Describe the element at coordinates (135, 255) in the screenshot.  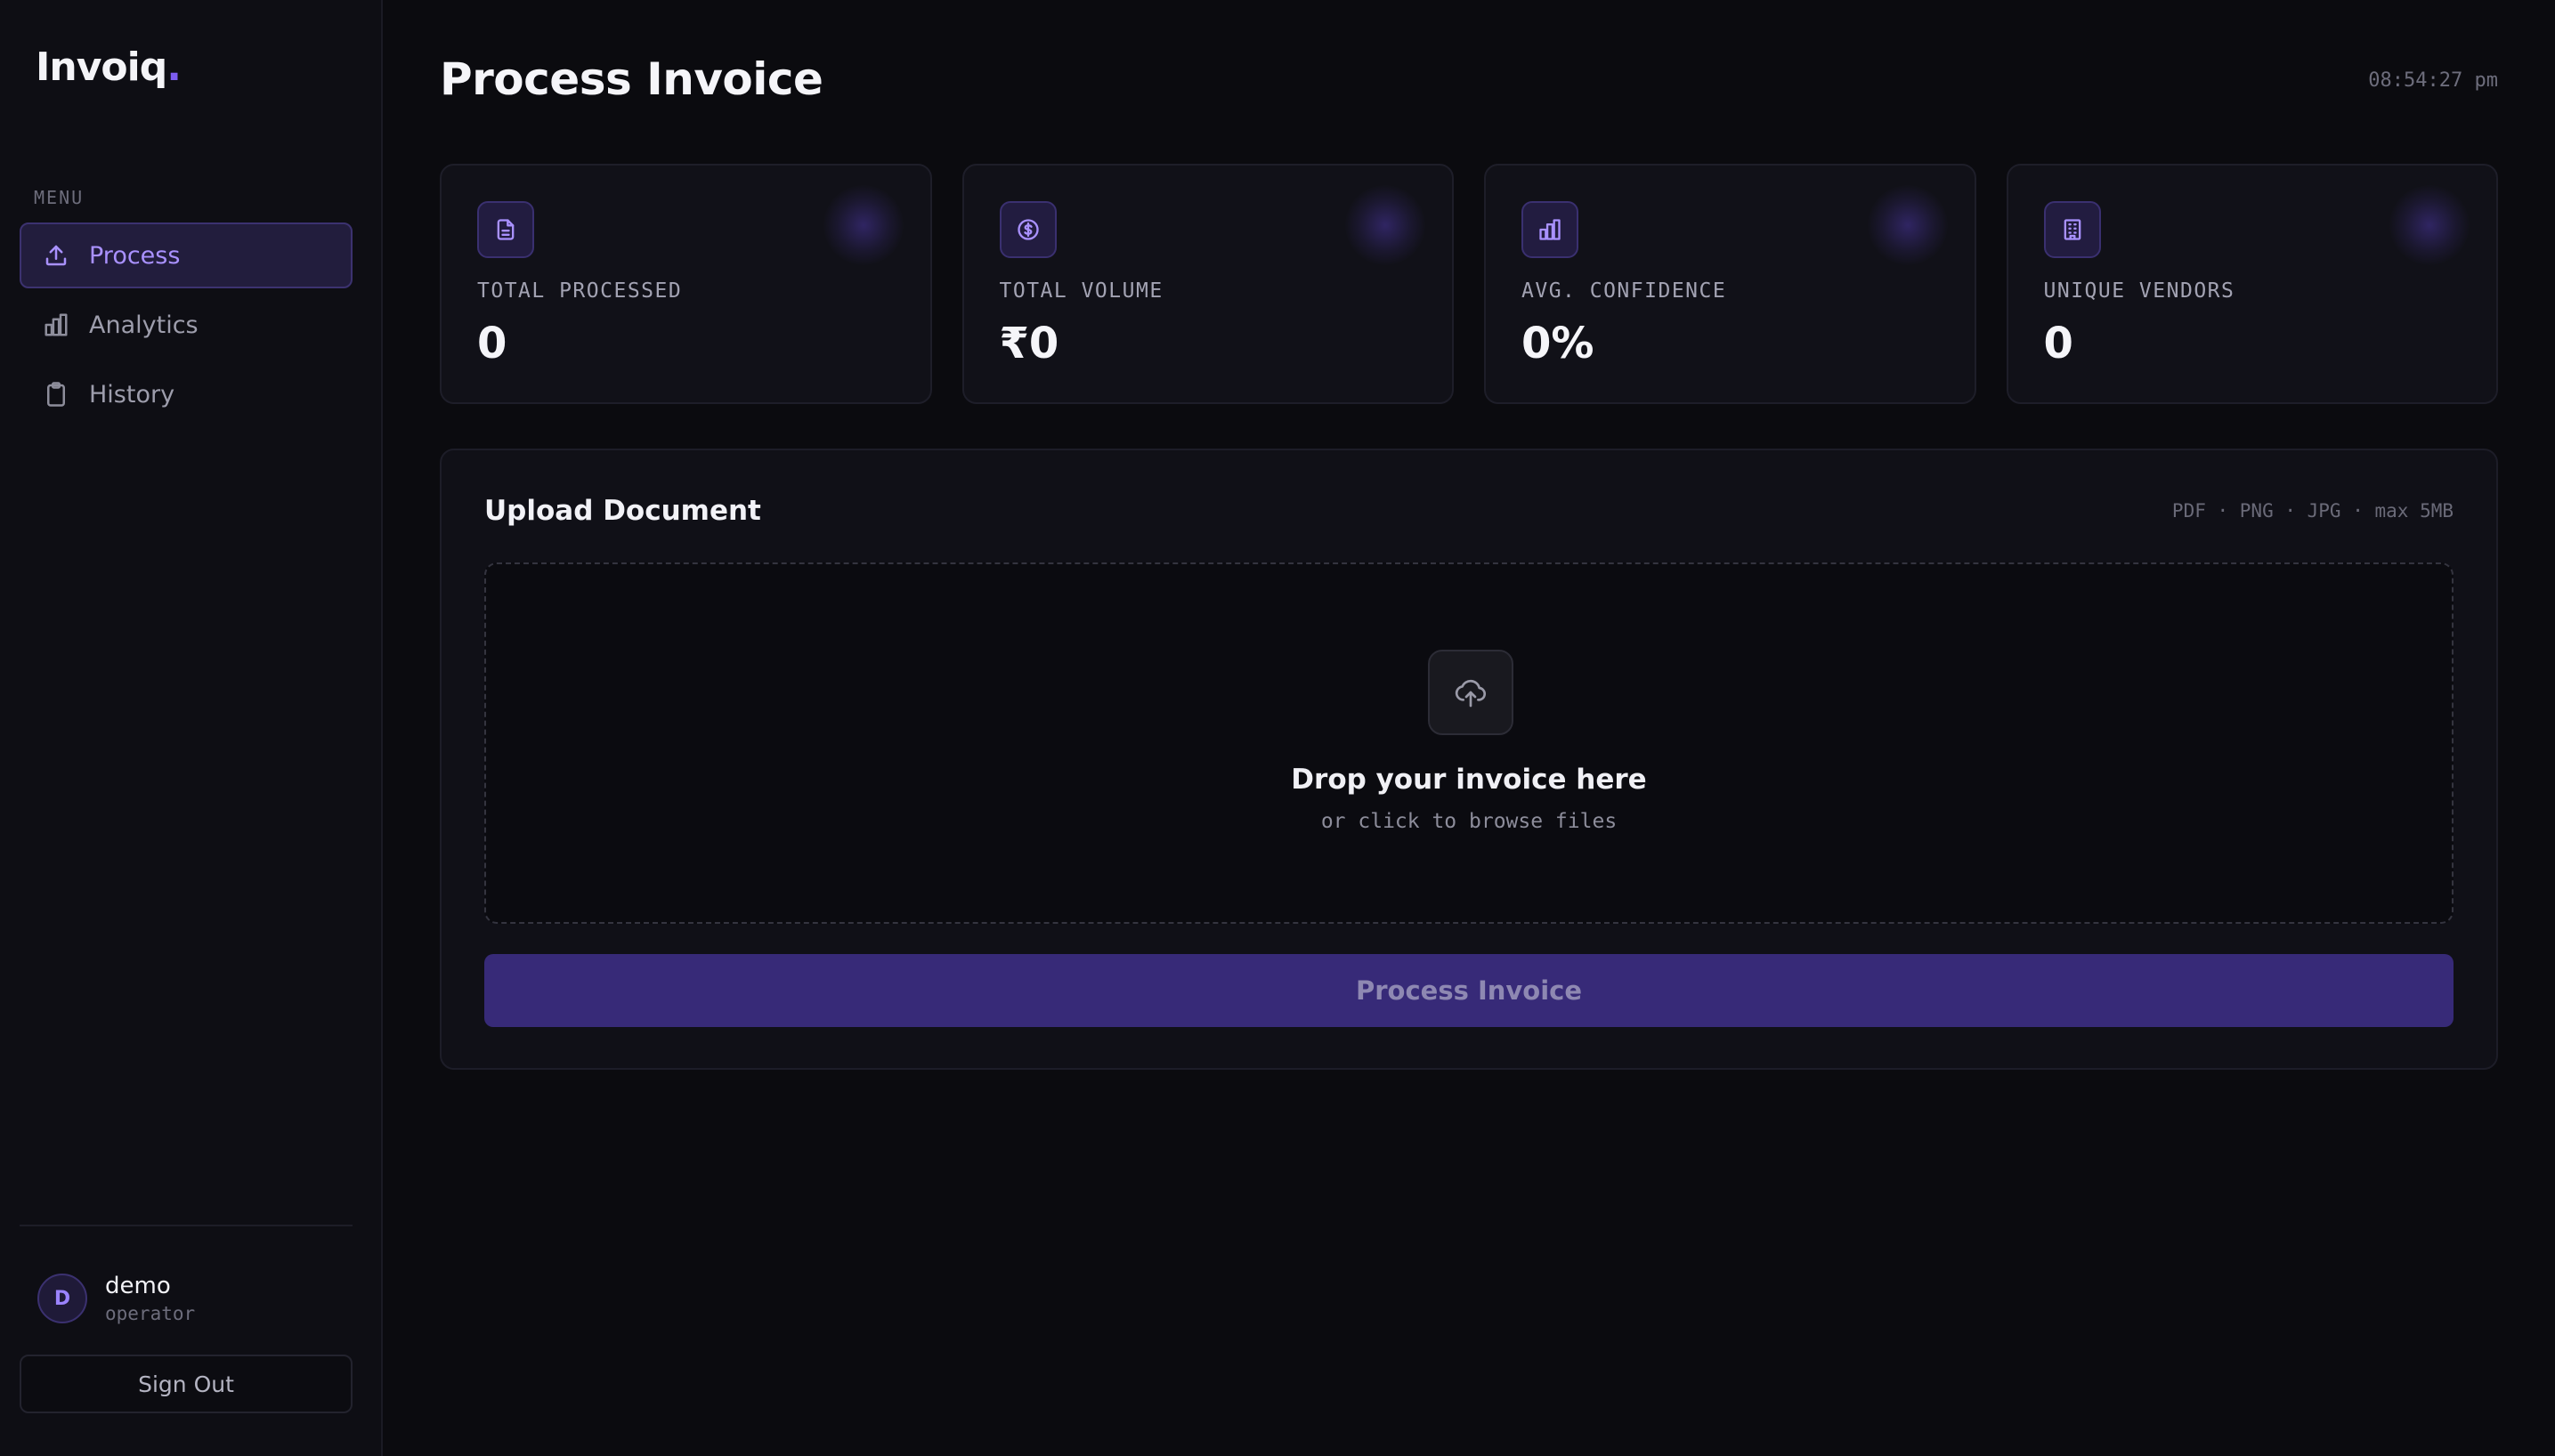
I see `sidebar-item-label: Process` at that location.